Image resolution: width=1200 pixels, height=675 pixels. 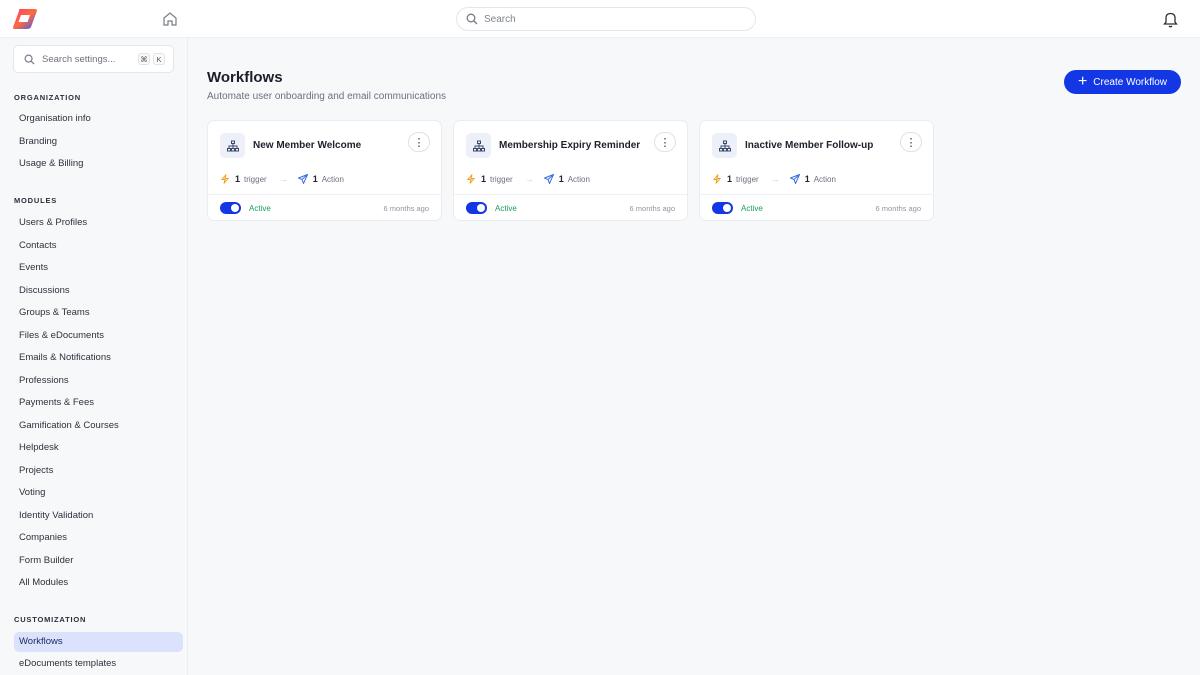 I want to click on sidebar-item-professions: Professions, so click(x=98, y=381).